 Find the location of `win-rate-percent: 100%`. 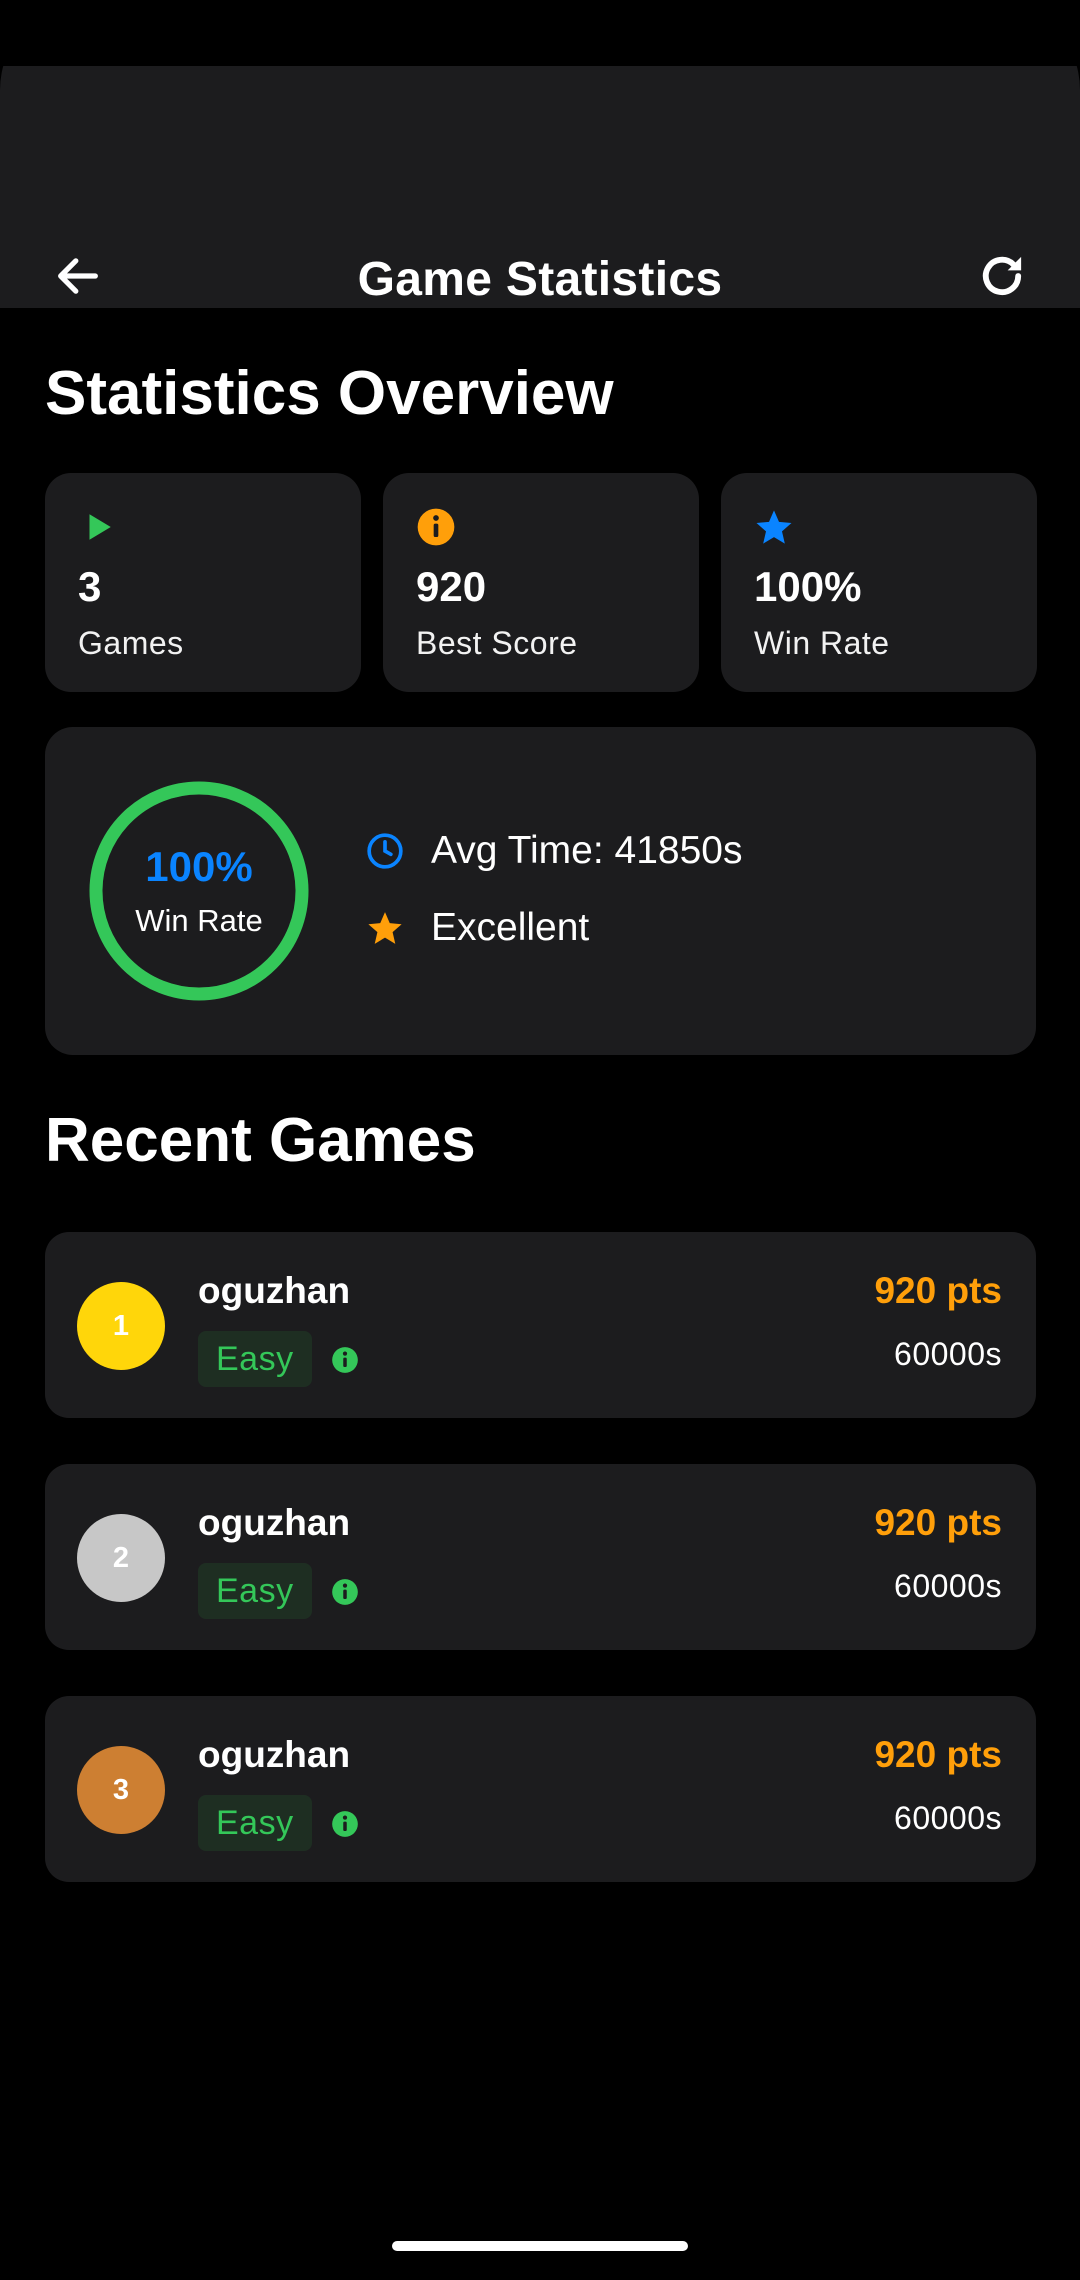

win-rate-percent: 100% is located at coordinates (199, 866).